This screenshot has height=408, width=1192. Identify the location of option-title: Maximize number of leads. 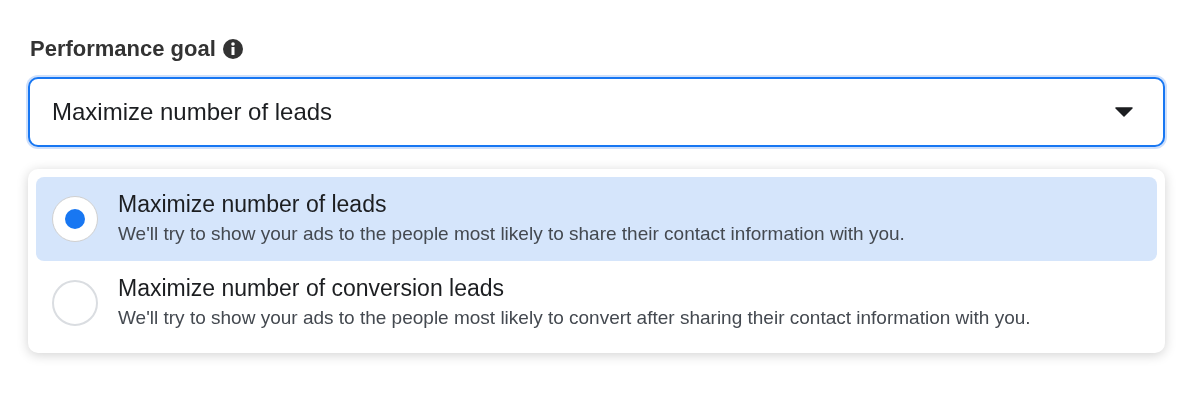
(253, 204).